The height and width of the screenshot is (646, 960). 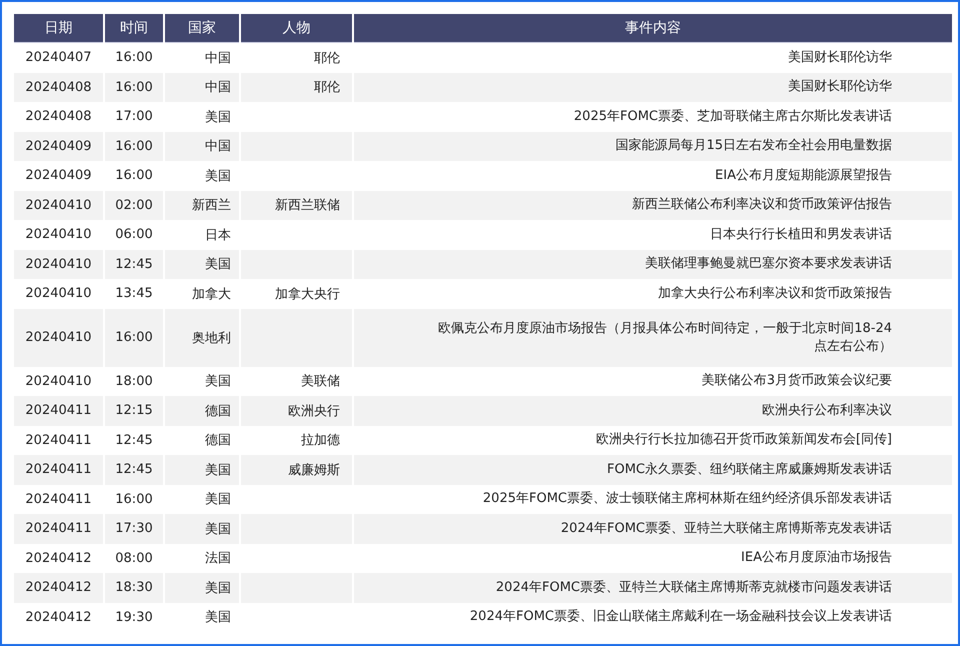 What do you see at coordinates (202, 205) in the screenshot?
I see `table-cell: 新西兰` at bounding box center [202, 205].